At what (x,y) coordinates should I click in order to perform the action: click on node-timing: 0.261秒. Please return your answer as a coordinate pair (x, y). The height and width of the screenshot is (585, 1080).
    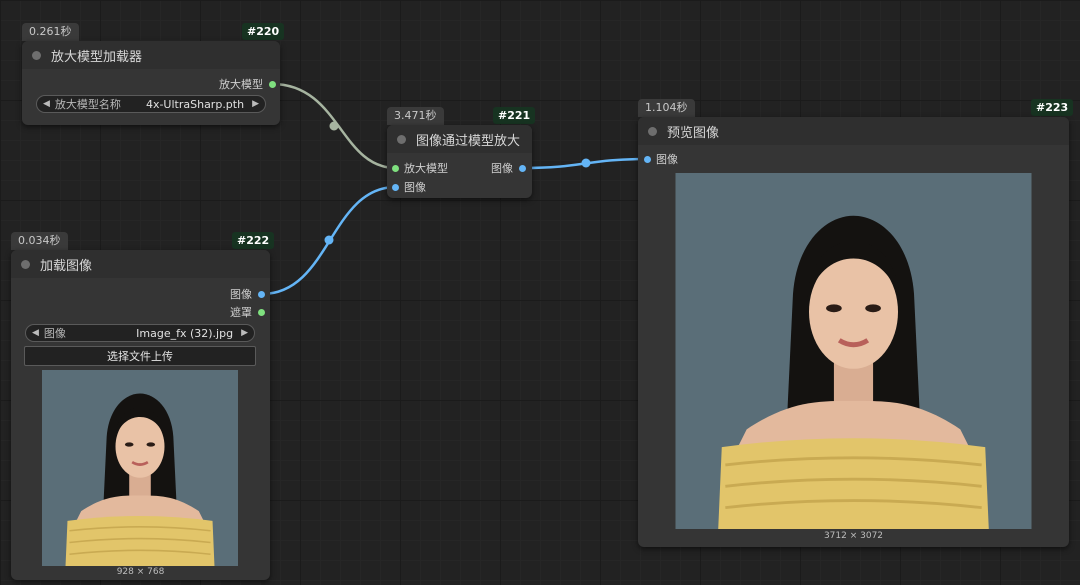
    Looking at the image, I should click on (50, 32).